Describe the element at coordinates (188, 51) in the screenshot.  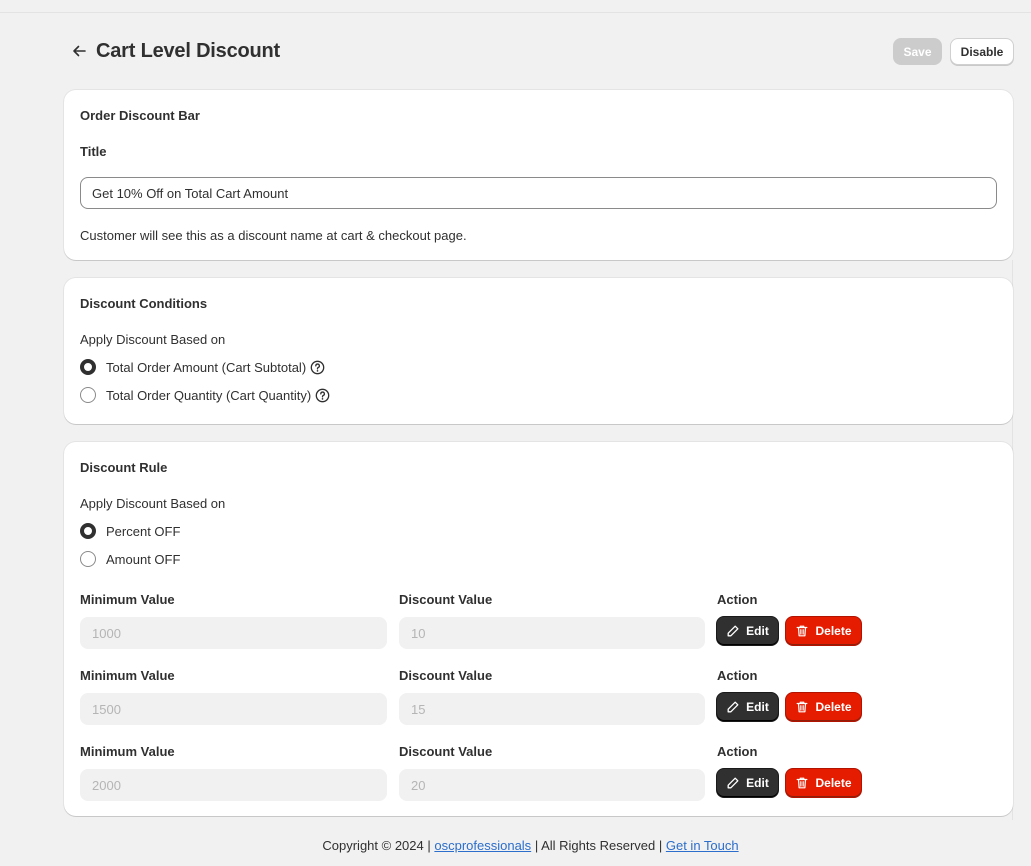
I see `page-title: Cart Level Discount` at that location.